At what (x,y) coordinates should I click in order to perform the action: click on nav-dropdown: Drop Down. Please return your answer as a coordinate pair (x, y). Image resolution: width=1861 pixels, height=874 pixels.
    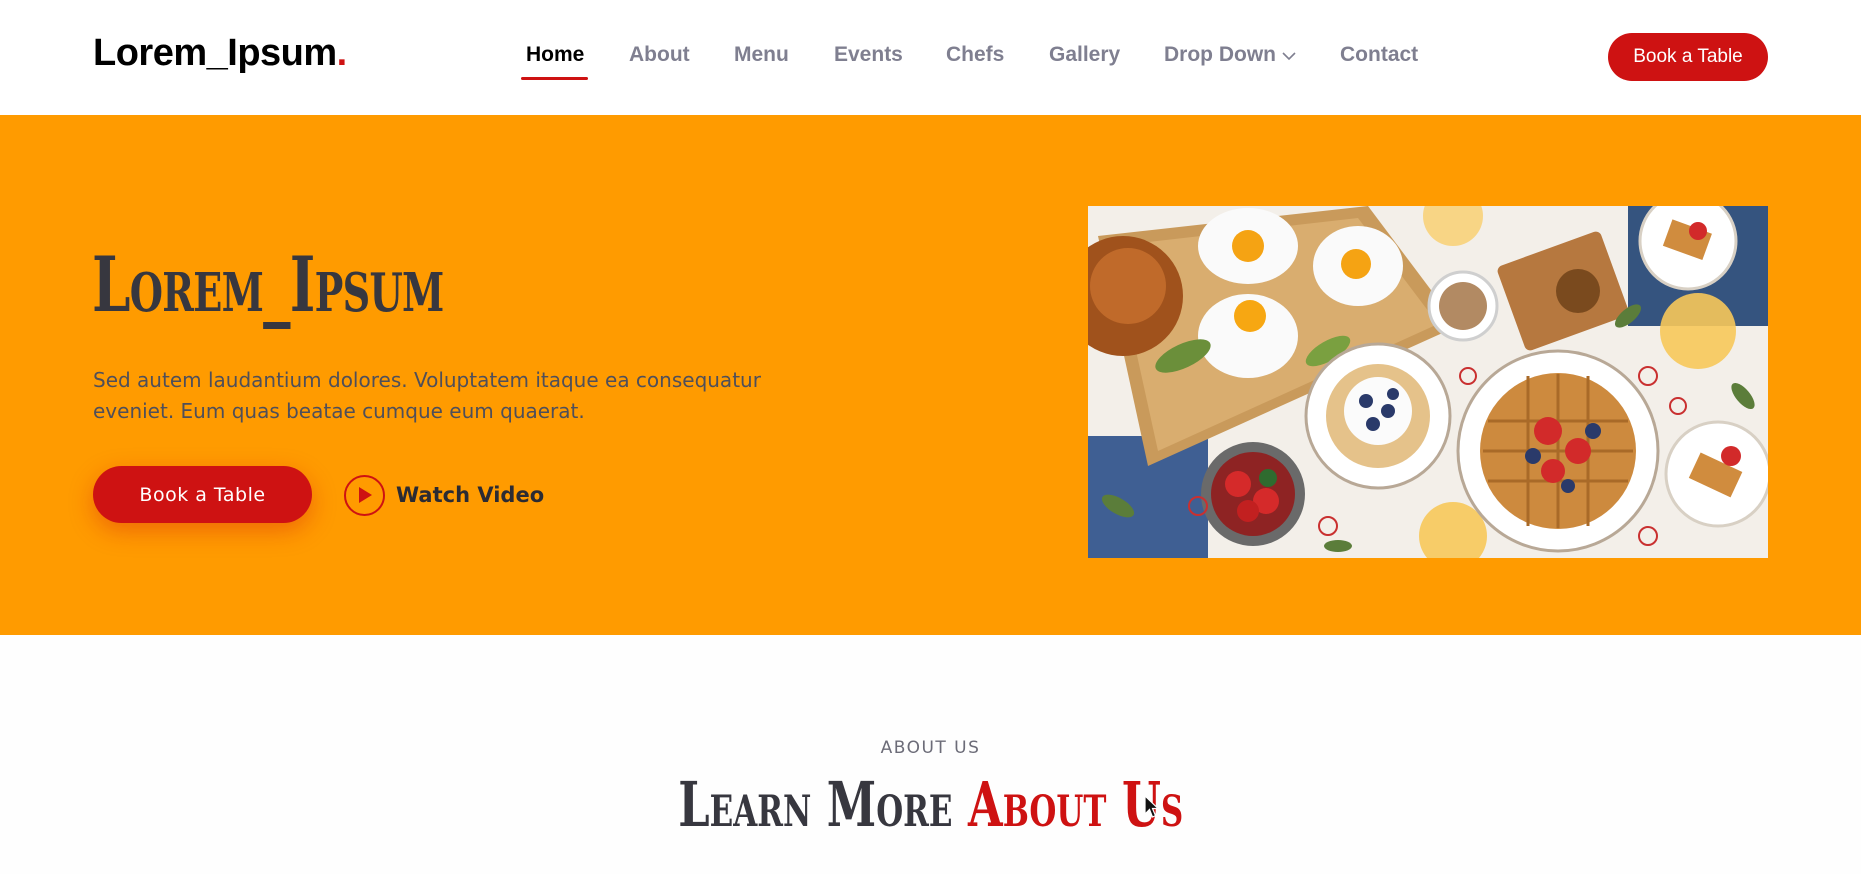
    Looking at the image, I should click on (1230, 55).